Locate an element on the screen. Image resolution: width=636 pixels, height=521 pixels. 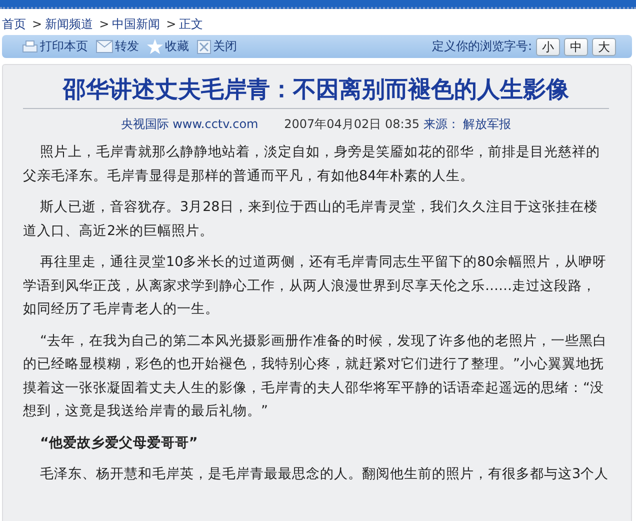
article-paragraph: 照片上，毛岸青就那么静静地站着，淡定自如，身旁是笑靥如花的邵华，前排是目光慈祥的父亲毛泽东。毛岸青显得是那样的普通而平凡，有如他84年朴素的人生。 is located at coordinates (312, 164).